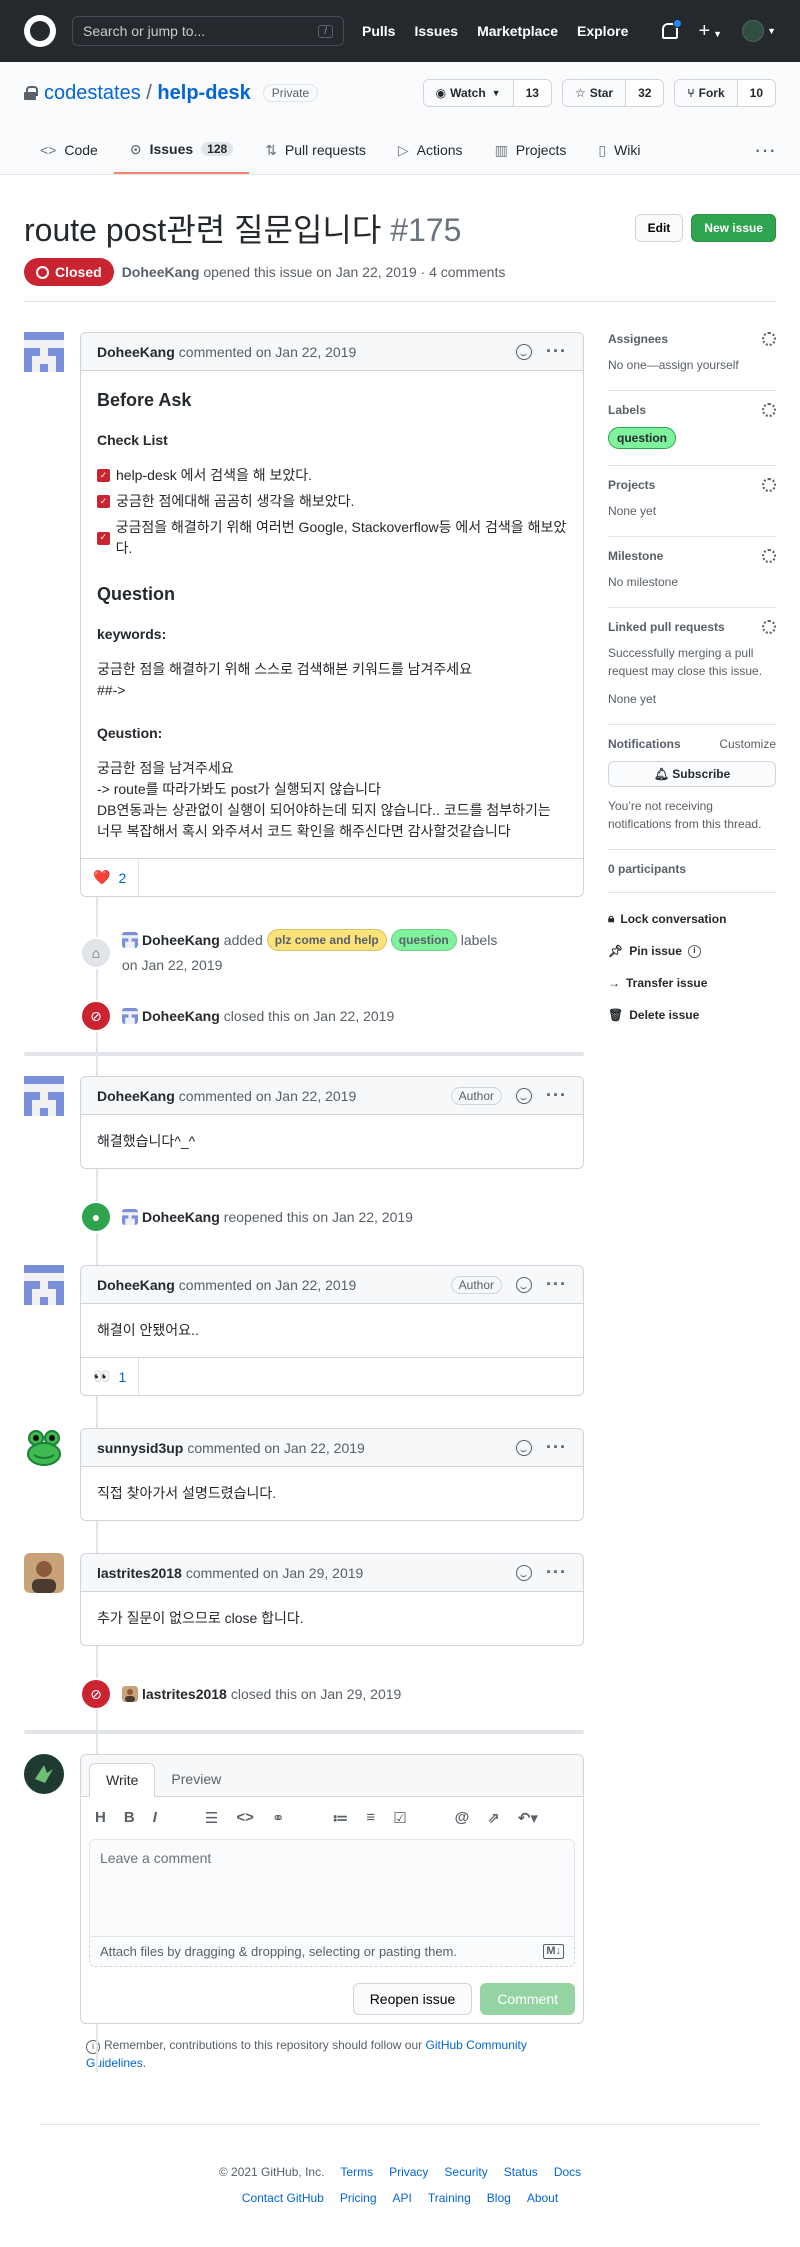  I want to click on nav-explore: Explore, so click(602, 31).